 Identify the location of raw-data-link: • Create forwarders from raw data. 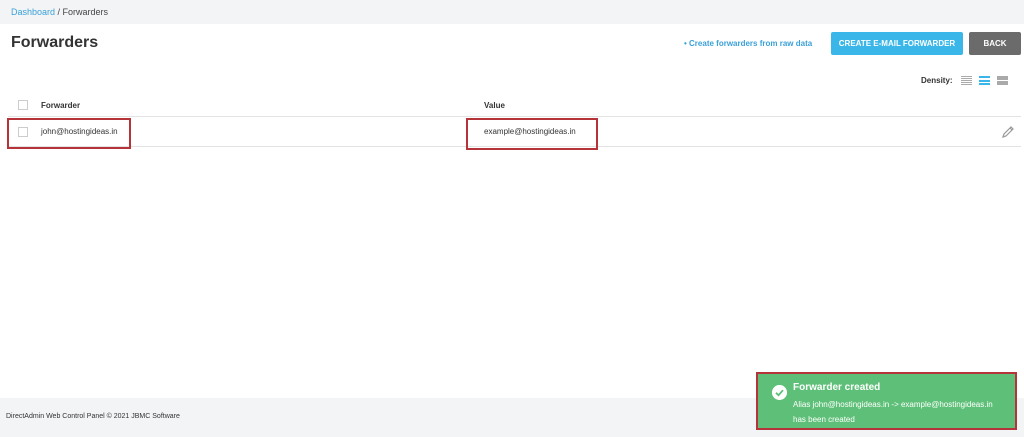
(748, 43).